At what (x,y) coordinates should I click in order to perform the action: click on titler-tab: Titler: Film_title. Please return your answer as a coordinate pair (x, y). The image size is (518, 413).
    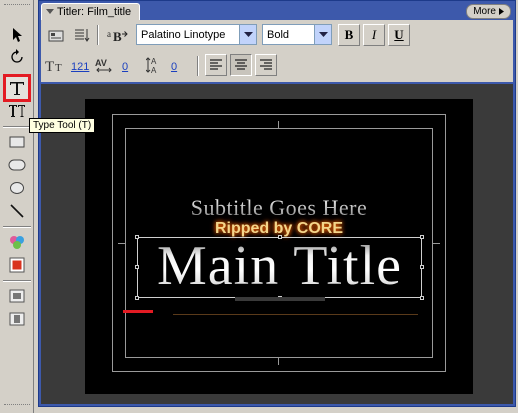
    Looking at the image, I should click on (91, 11).